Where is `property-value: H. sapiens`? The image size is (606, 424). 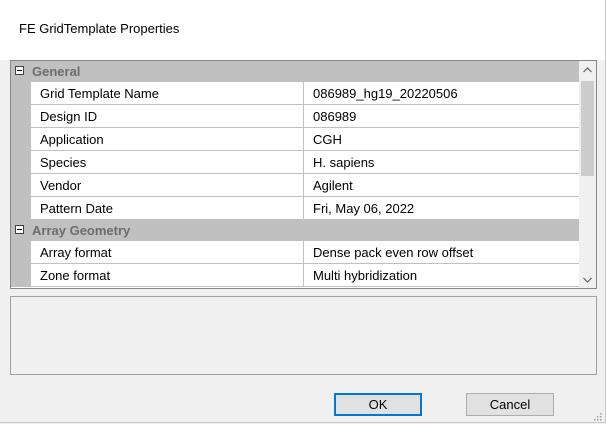 property-value: H. sapiens is located at coordinates (442, 162).